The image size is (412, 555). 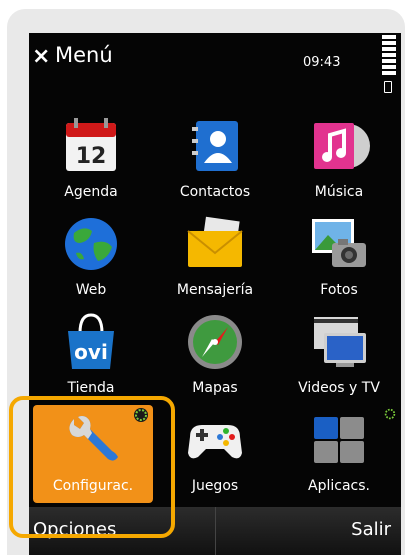 What do you see at coordinates (322, 62) in the screenshot?
I see `clock: 09:43` at bounding box center [322, 62].